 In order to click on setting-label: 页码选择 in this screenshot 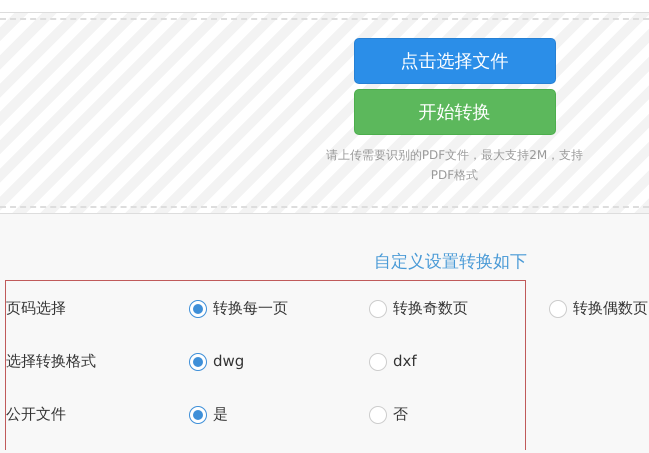, I will do `click(36, 309)`.